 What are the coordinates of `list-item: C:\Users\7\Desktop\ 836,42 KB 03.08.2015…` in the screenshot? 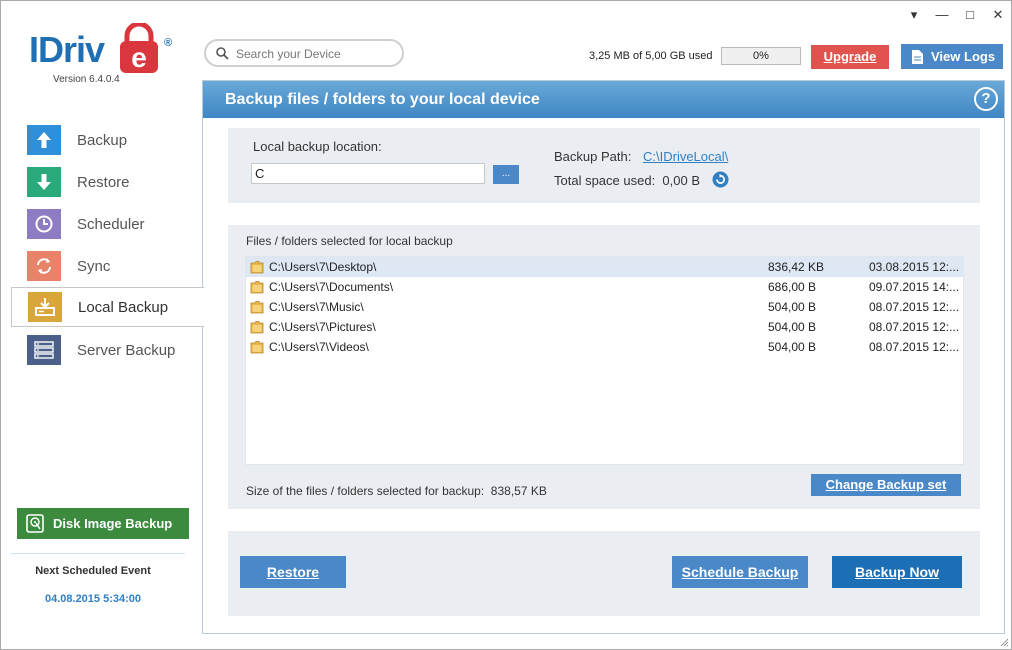 It's located at (604, 267).